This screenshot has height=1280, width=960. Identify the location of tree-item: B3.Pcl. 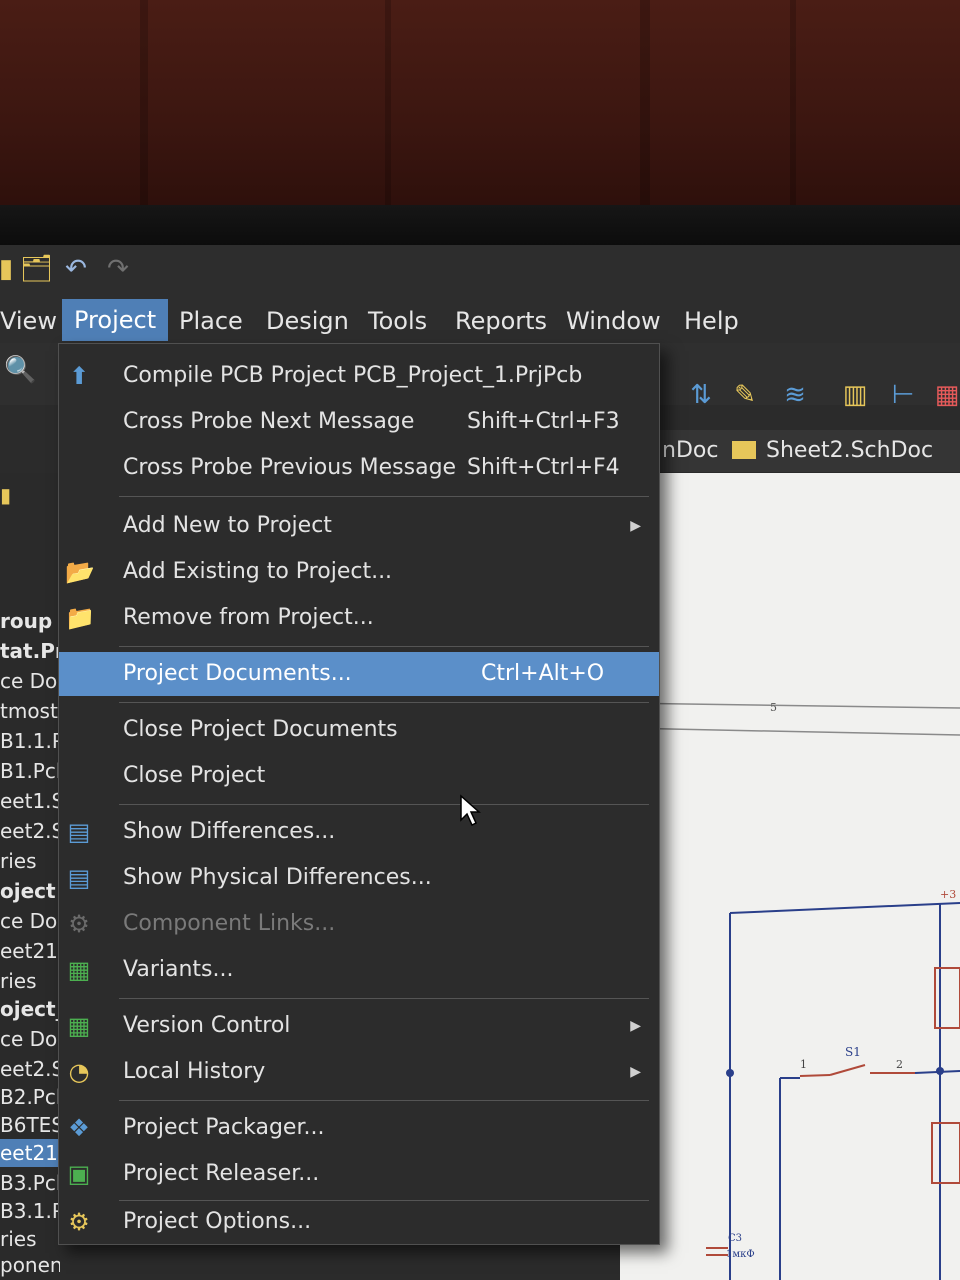
(30, 1183).